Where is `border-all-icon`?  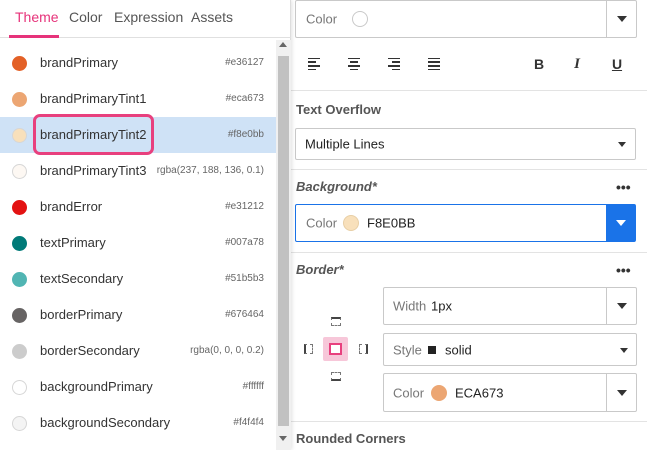 border-all-icon is located at coordinates (335, 349).